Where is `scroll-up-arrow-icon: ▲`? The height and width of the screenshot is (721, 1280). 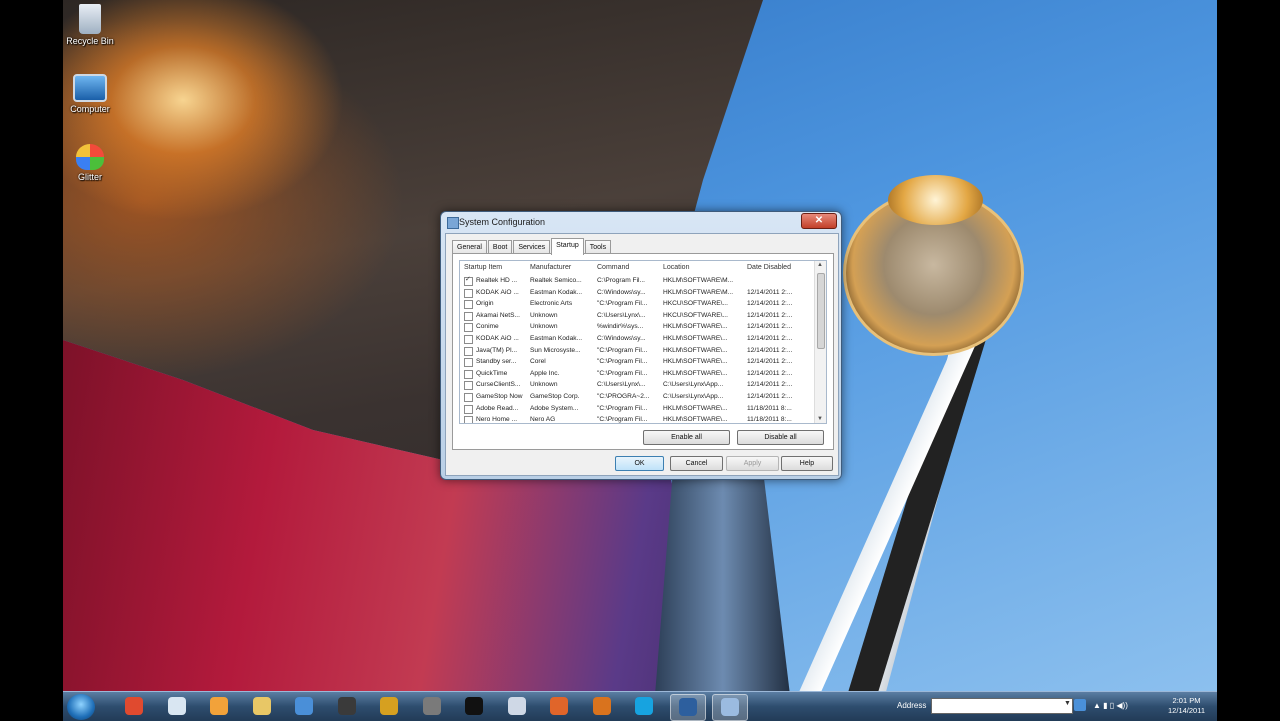 scroll-up-arrow-icon: ▲ is located at coordinates (820, 265).